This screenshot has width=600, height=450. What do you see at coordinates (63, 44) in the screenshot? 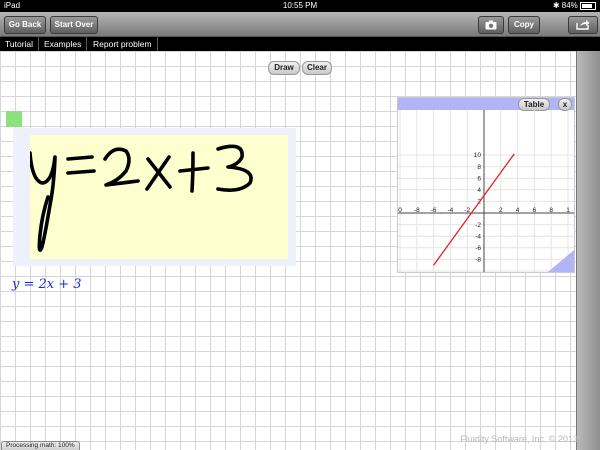
I see `menu-examples: Examples` at bounding box center [63, 44].